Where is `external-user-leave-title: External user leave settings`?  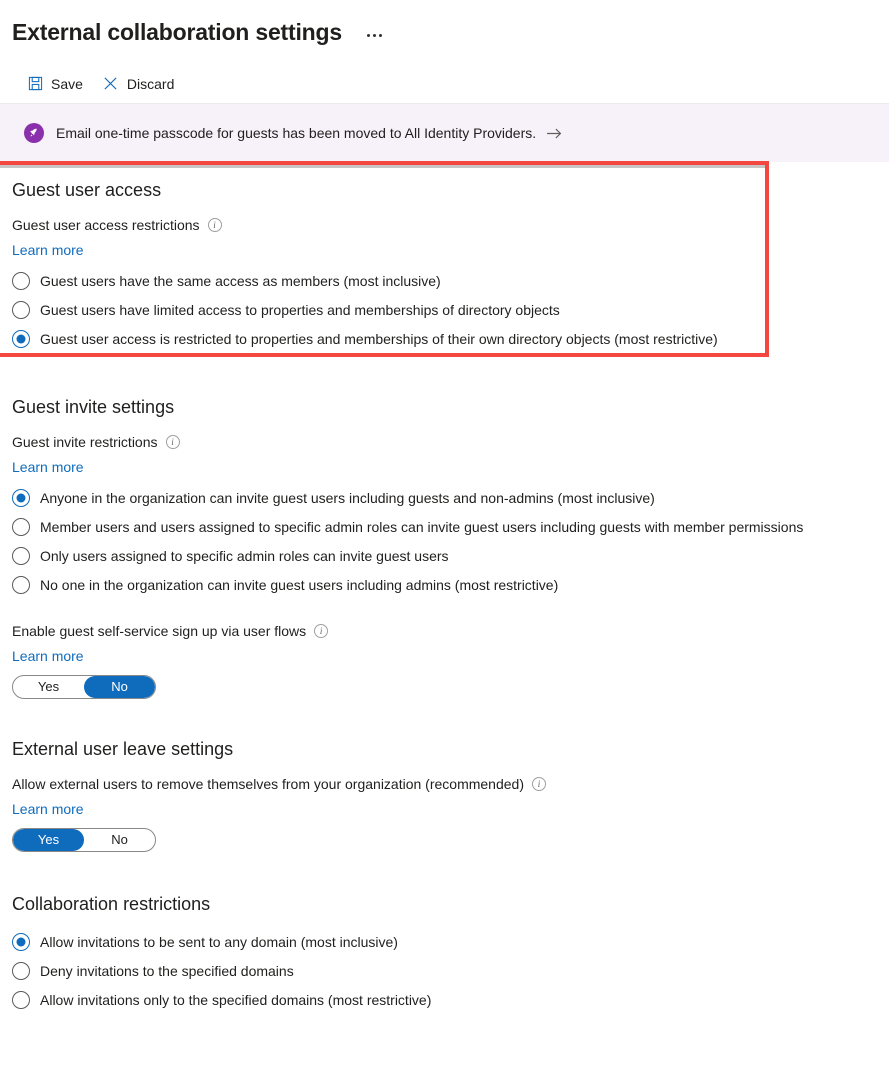 external-user-leave-title: External user leave settings is located at coordinates (123, 749).